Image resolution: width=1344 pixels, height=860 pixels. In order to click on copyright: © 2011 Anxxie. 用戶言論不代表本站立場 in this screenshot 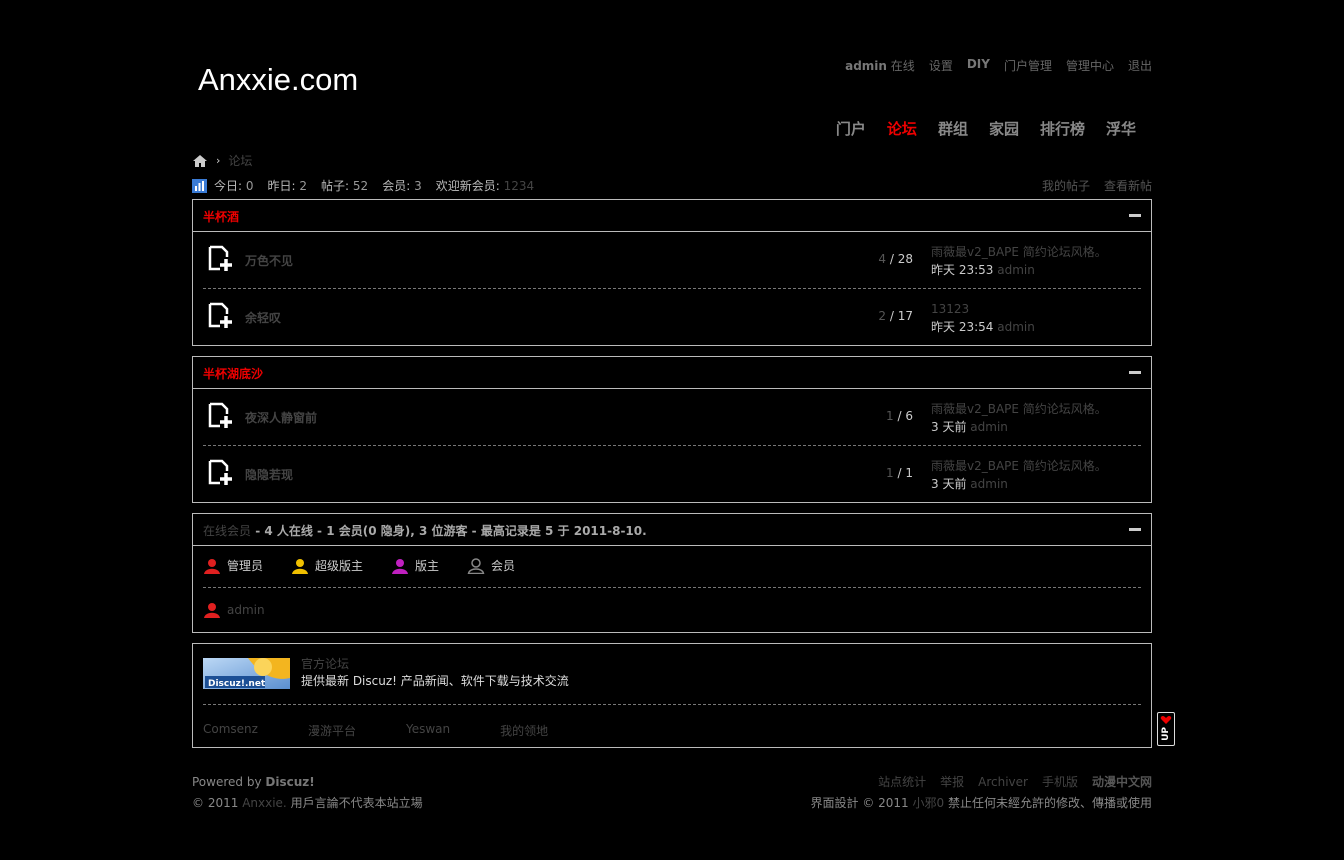, I will do `click(307, 803)`.